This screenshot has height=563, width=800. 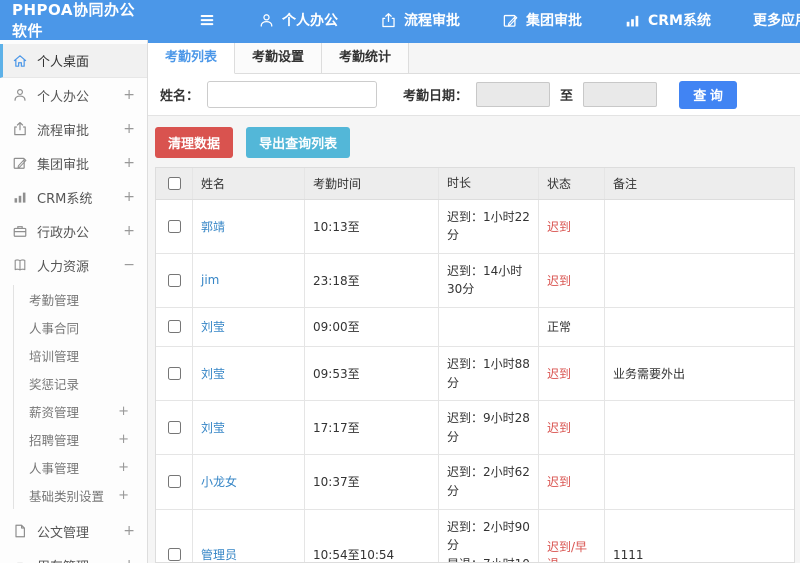 What do you see at coordinates (489, 428) in the screenshot?
I see `duration-cell: 迟到：9小时28分` at bounding box center [489, 428].